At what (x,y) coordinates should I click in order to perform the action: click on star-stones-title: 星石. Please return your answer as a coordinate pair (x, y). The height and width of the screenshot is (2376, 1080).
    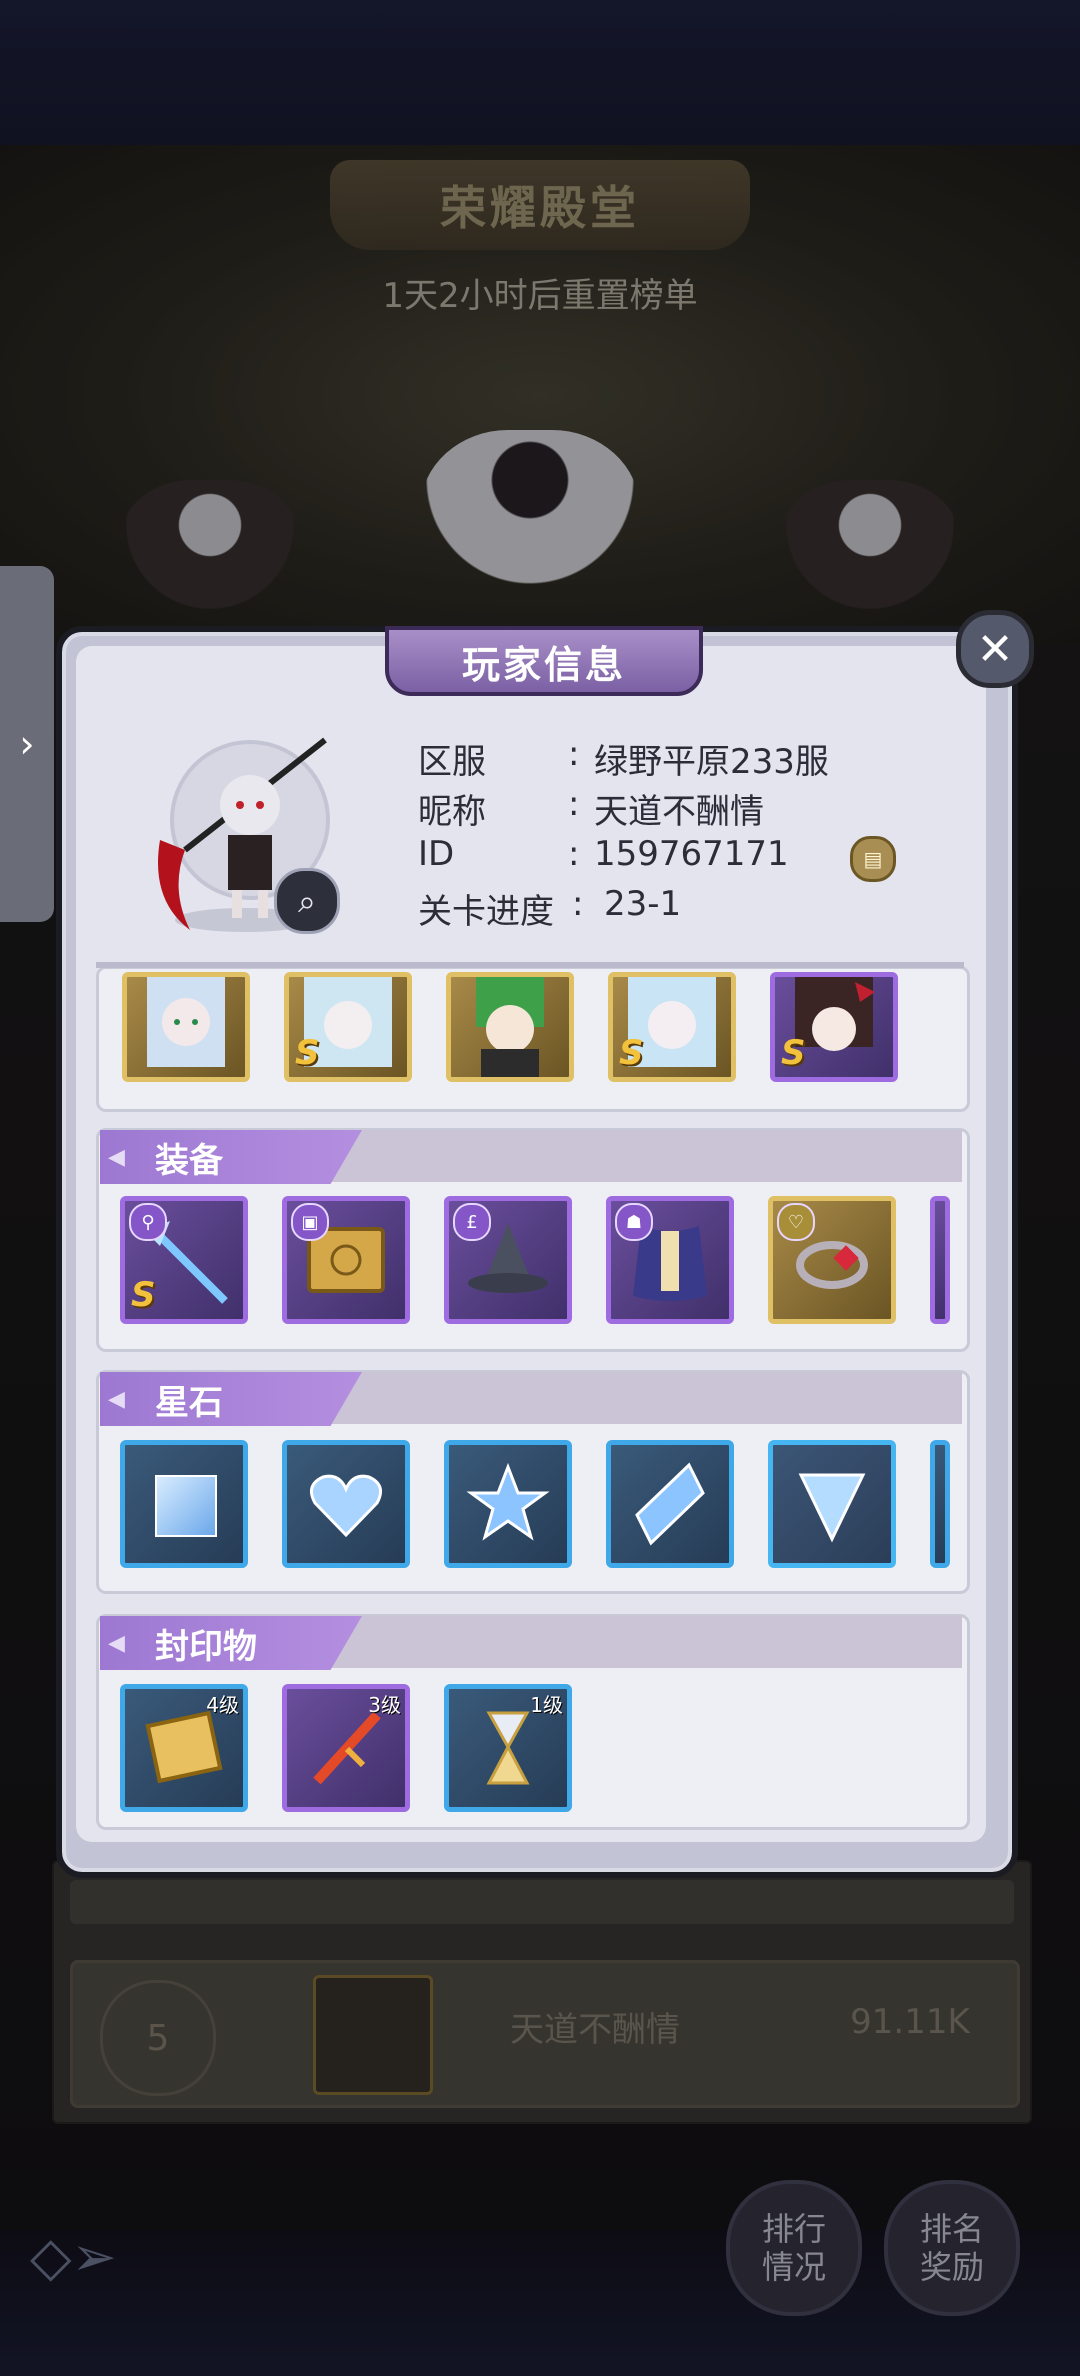
    Looking at the image, I should click on (231, 1399).